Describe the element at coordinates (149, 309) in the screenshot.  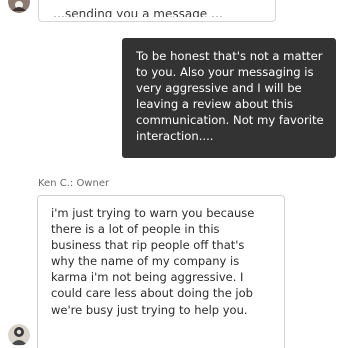
I see `incoming-message-line: we're busy just trying to help you.` at that location.